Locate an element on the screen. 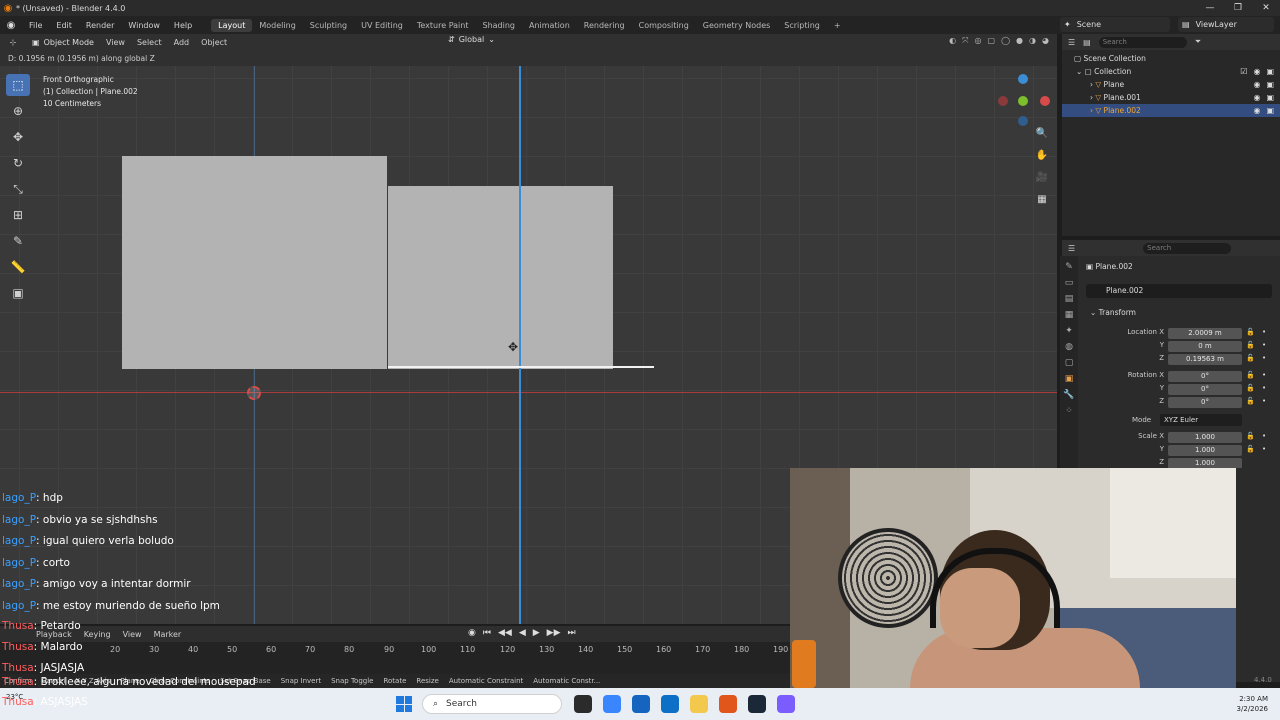  chevron-down-icon: ⌄ is located at coordinates (1080, 71).